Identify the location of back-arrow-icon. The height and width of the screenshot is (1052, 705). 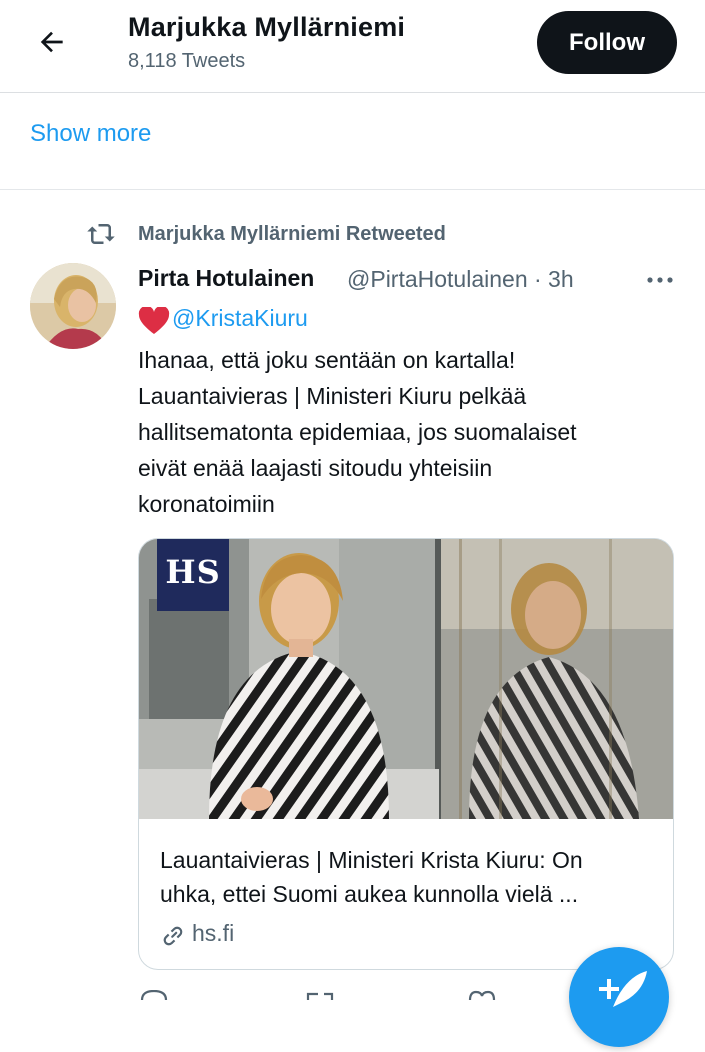
(52, 42).